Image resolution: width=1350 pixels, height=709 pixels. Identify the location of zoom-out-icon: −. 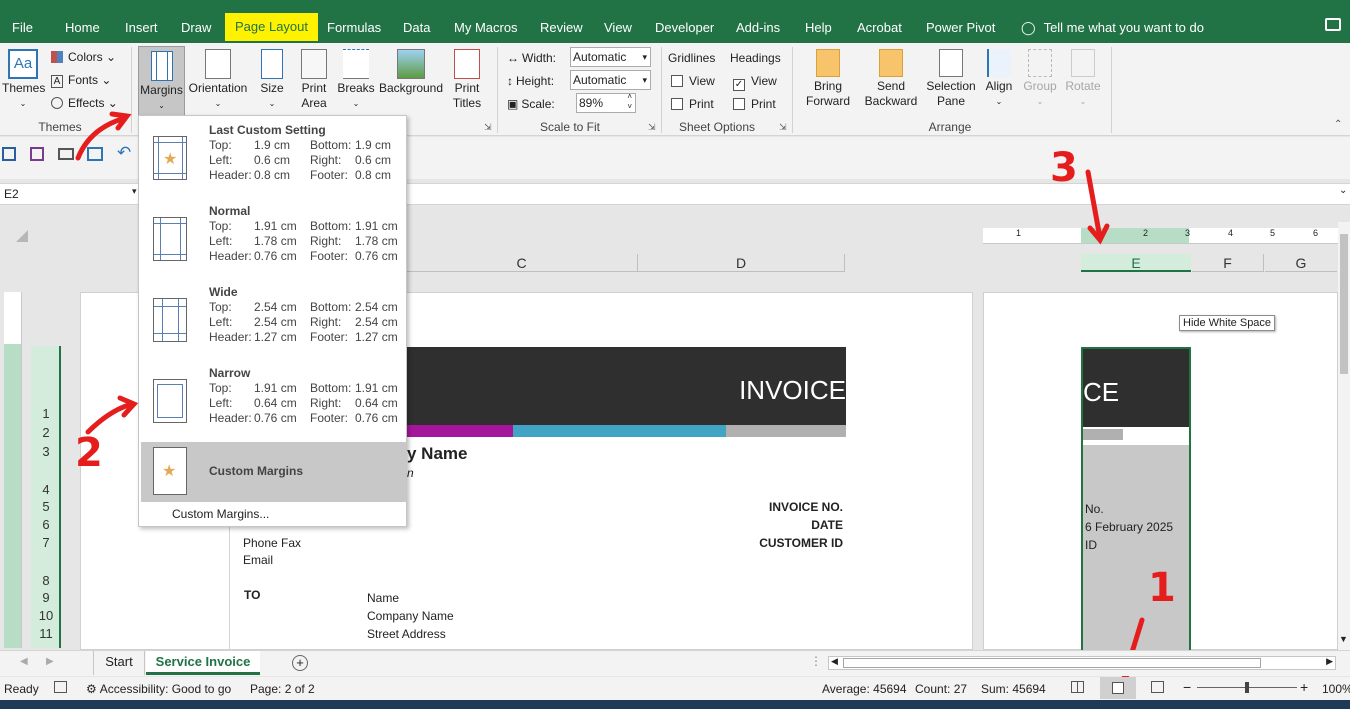
(1187, 687).